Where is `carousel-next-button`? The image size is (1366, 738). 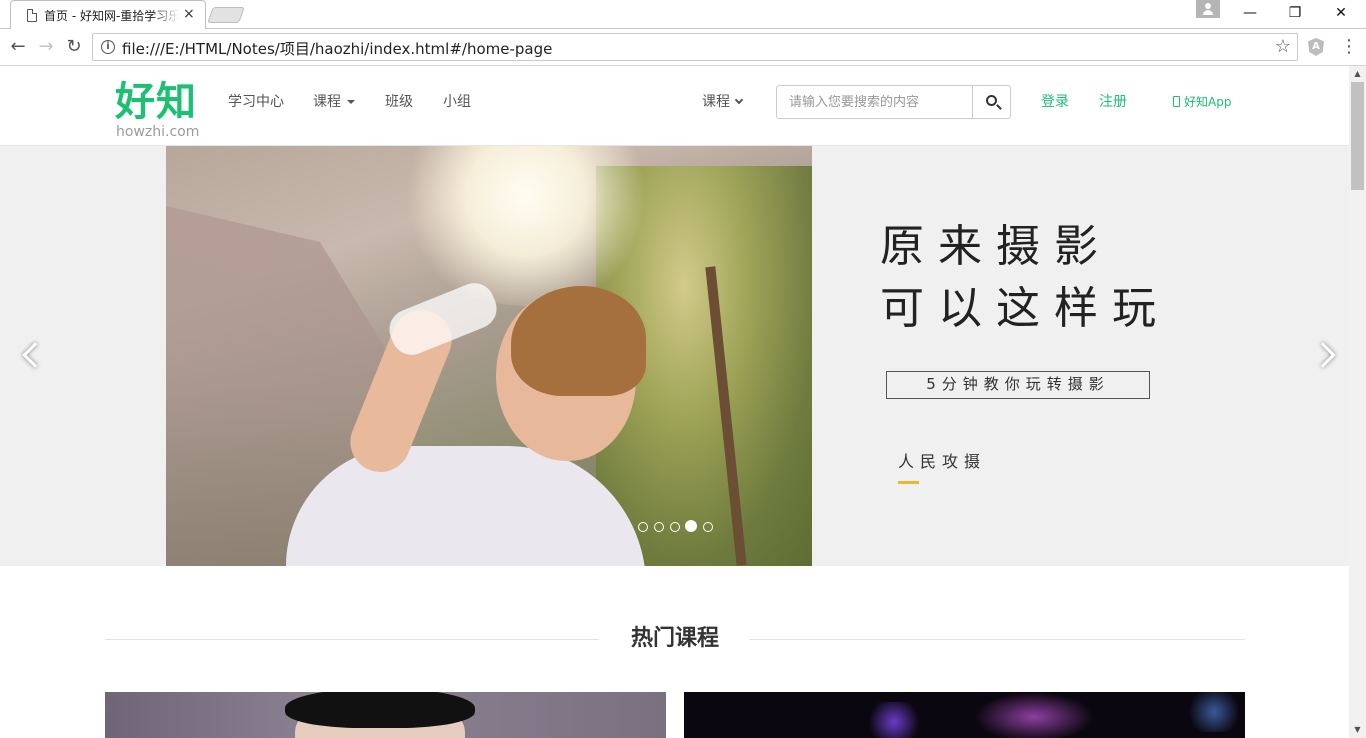 carousel-next-button is located at coordinates (1325, 355).